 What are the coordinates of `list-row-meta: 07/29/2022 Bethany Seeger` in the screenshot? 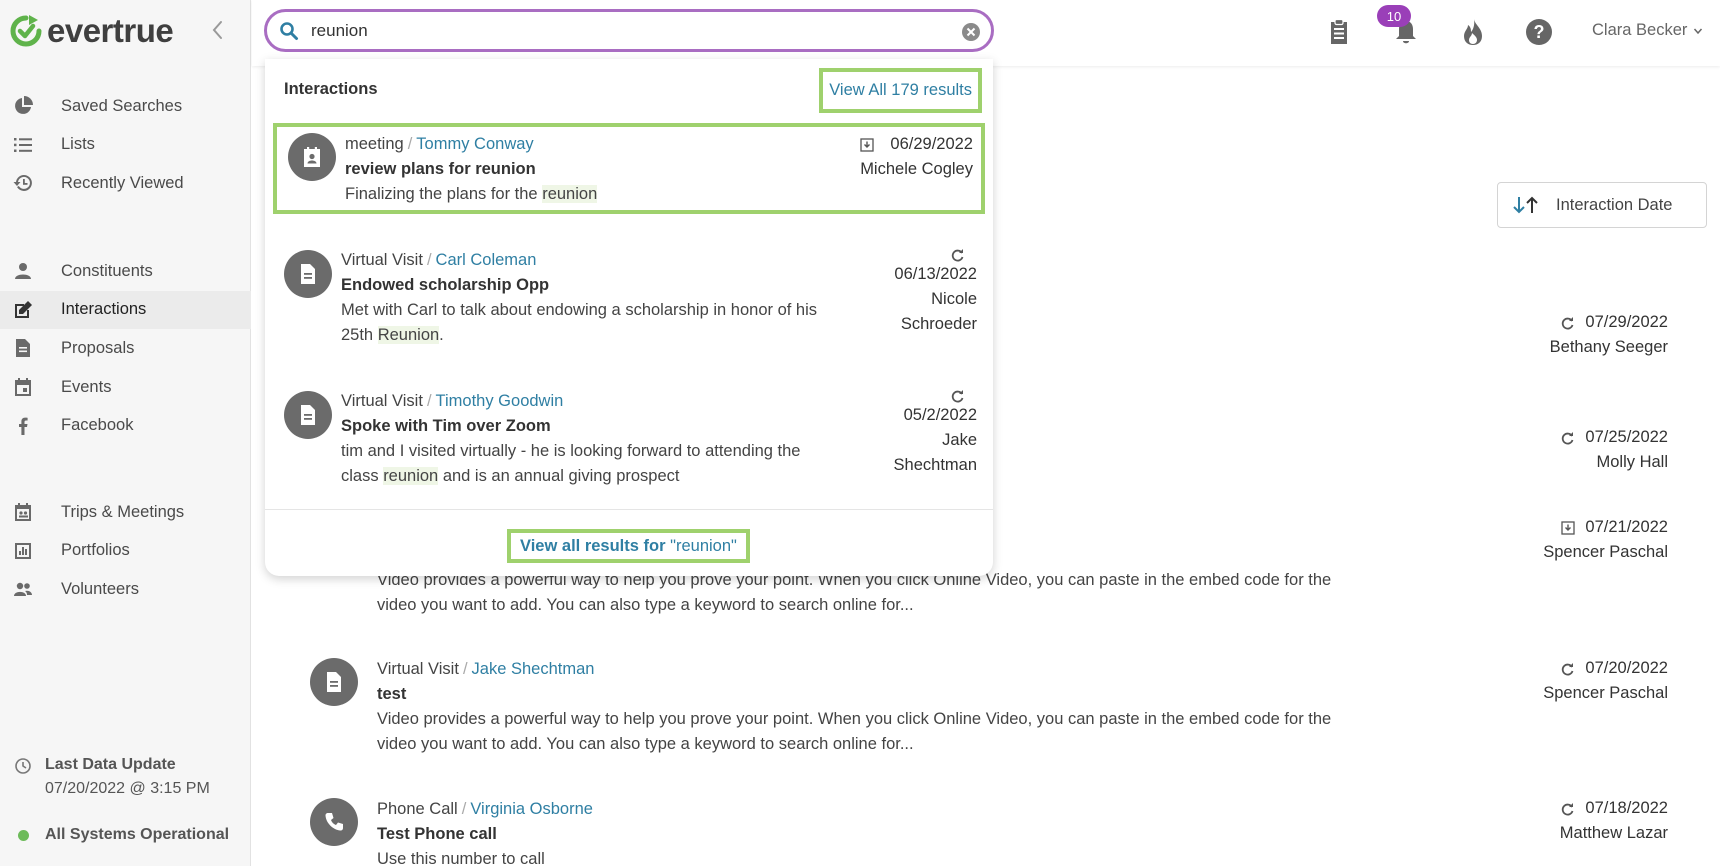 It's located at (1609, 335).